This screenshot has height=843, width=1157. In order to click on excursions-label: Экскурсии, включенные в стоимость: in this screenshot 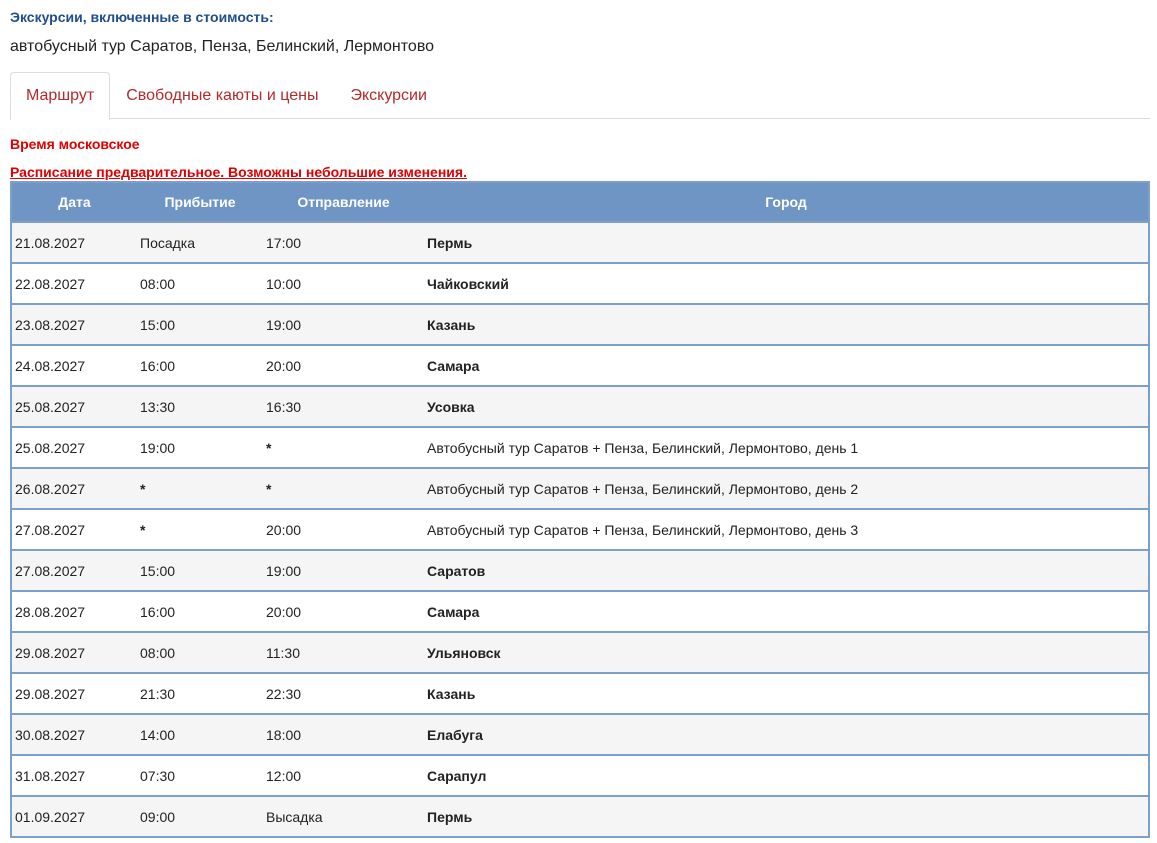, I will do `click(142, 17)`.